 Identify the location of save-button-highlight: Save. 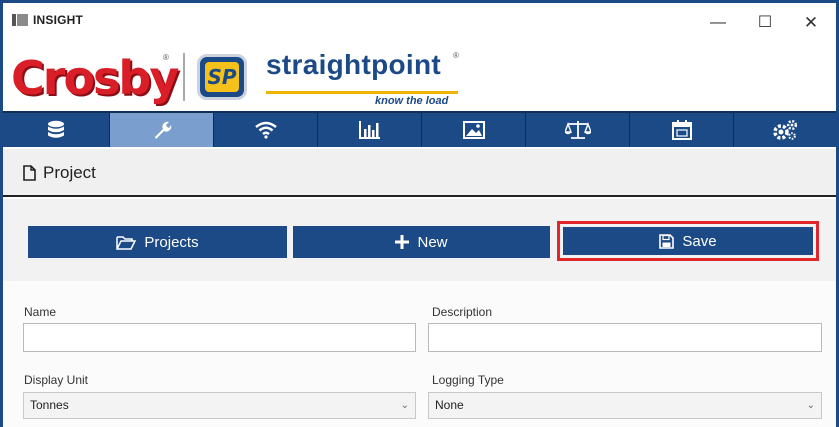
(688, 241).